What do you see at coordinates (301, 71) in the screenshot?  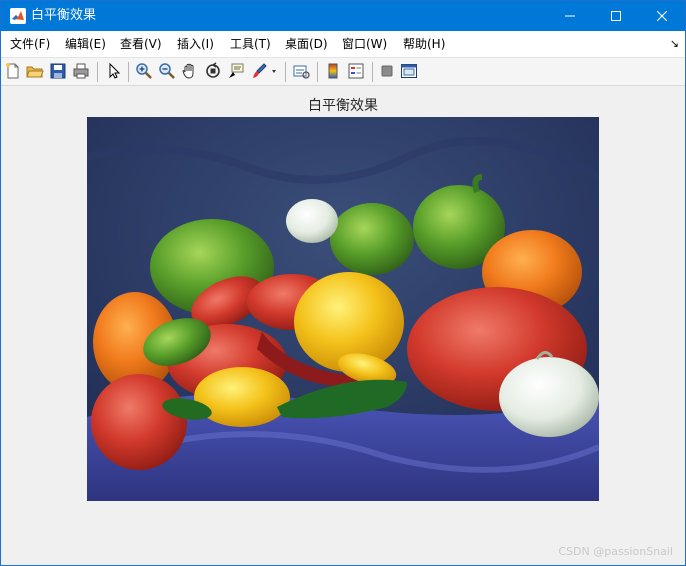 I see `link-plot-icon` at bounding box center [301, 71].